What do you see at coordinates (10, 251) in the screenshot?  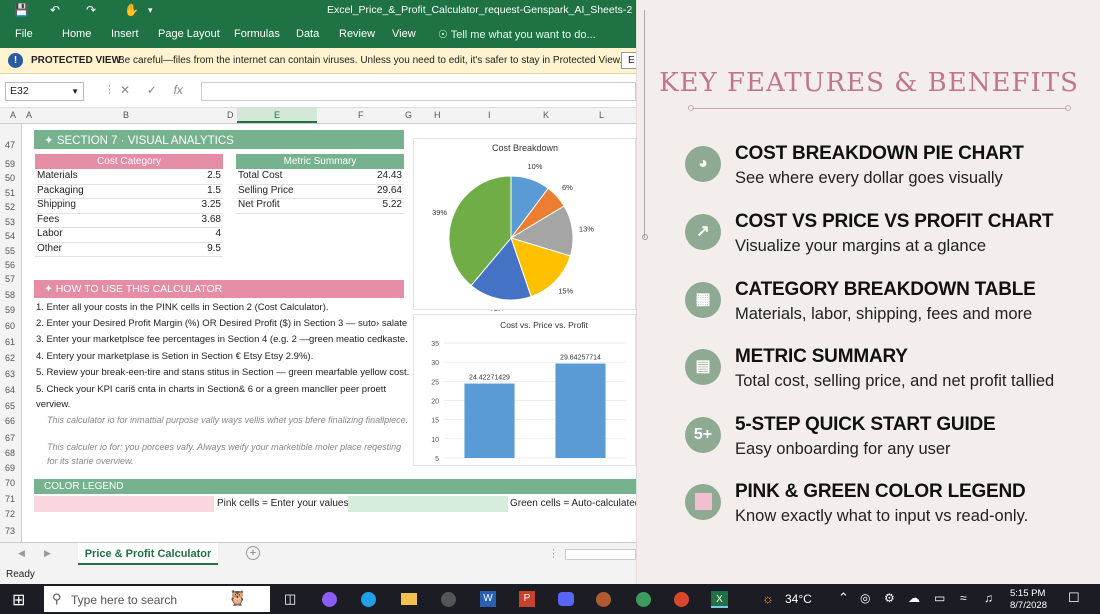 I see `row-header: 55` at bounding box center [10, 251].